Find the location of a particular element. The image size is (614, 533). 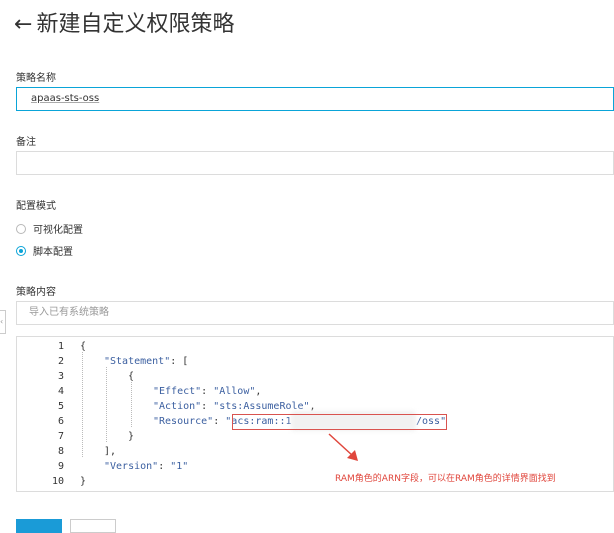

line-number: 4 is located at coordinates (60, 391).